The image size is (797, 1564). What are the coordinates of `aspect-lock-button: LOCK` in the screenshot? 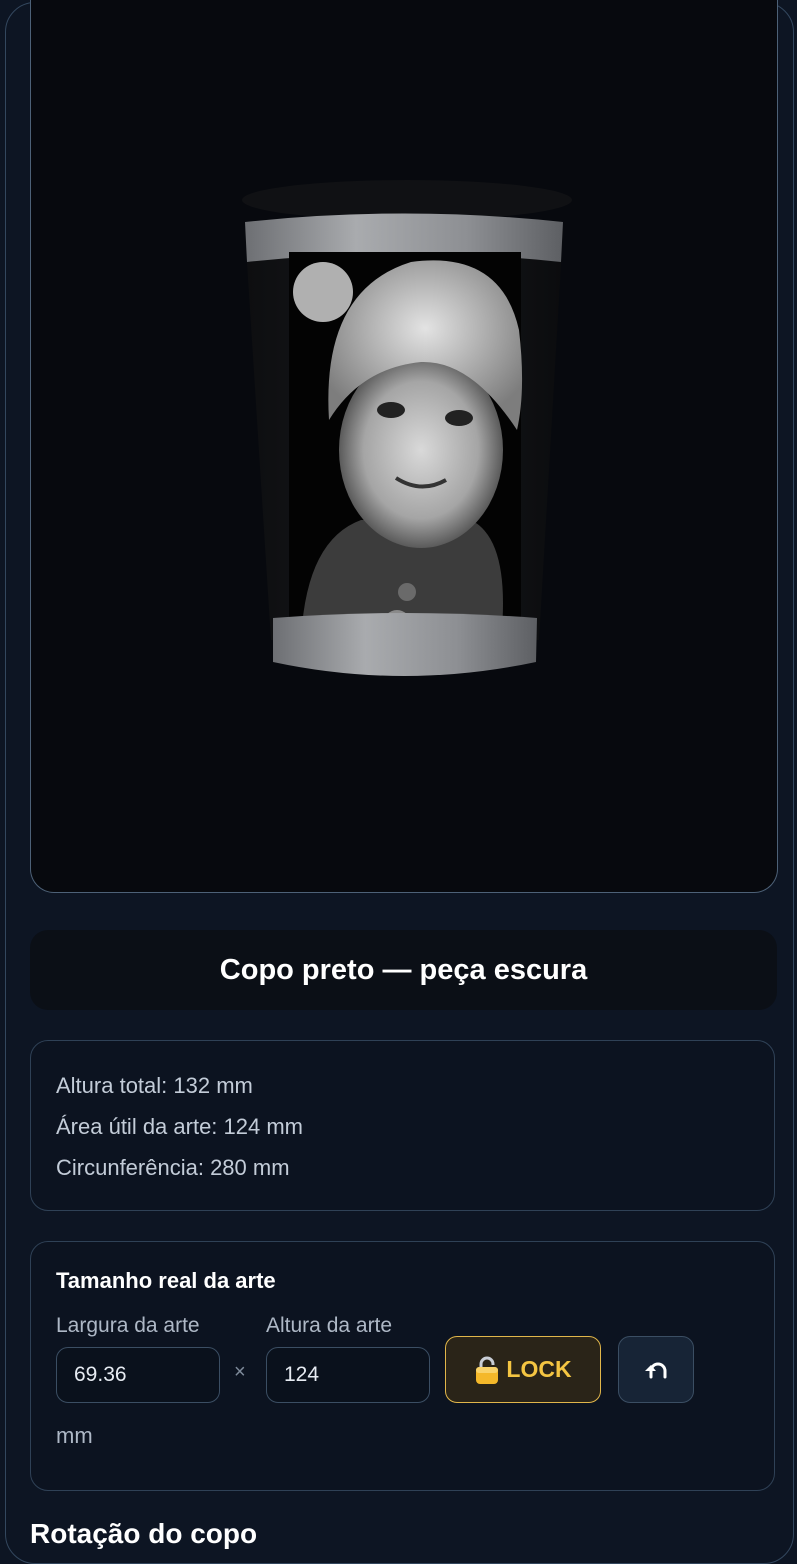 It's located at (523, 1369).